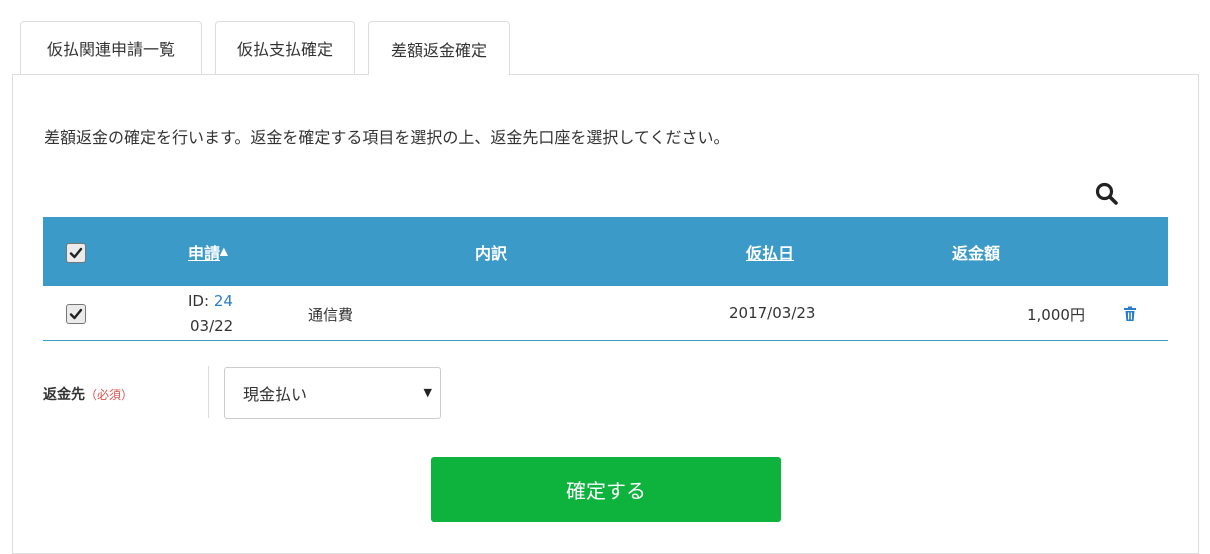  Describe the element at coordinates (331, 315) in the screenshot. I see `breakdown-cell: 通信費` at that location.